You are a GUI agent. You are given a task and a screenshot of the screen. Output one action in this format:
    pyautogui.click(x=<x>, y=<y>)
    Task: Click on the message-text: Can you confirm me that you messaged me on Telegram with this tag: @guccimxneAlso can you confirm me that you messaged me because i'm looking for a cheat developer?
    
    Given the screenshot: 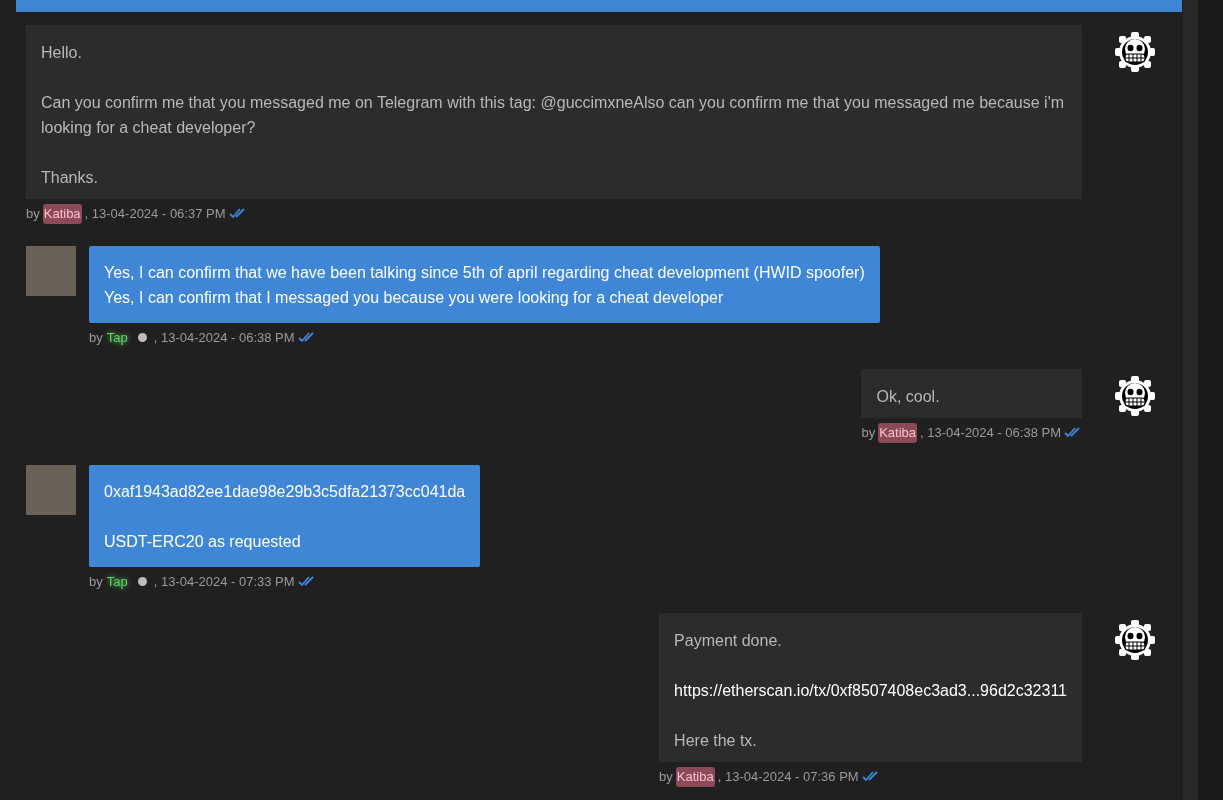 What is the action you would take?
    pyautogui.click(x=553, y=115)
    